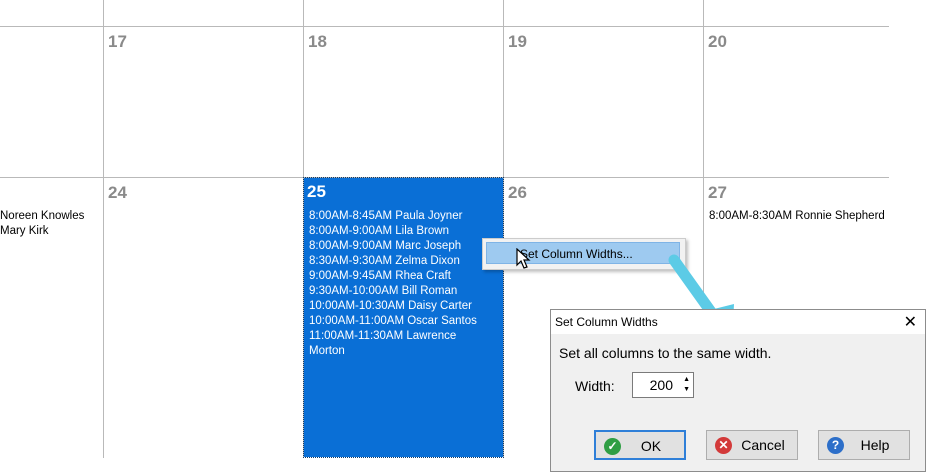 The width and height of the screenshot is (926, 472). Describe the element at coordinates (665, 353) in the screenshot. I see `dialog-message: Set all columns to the same width.` at that location.